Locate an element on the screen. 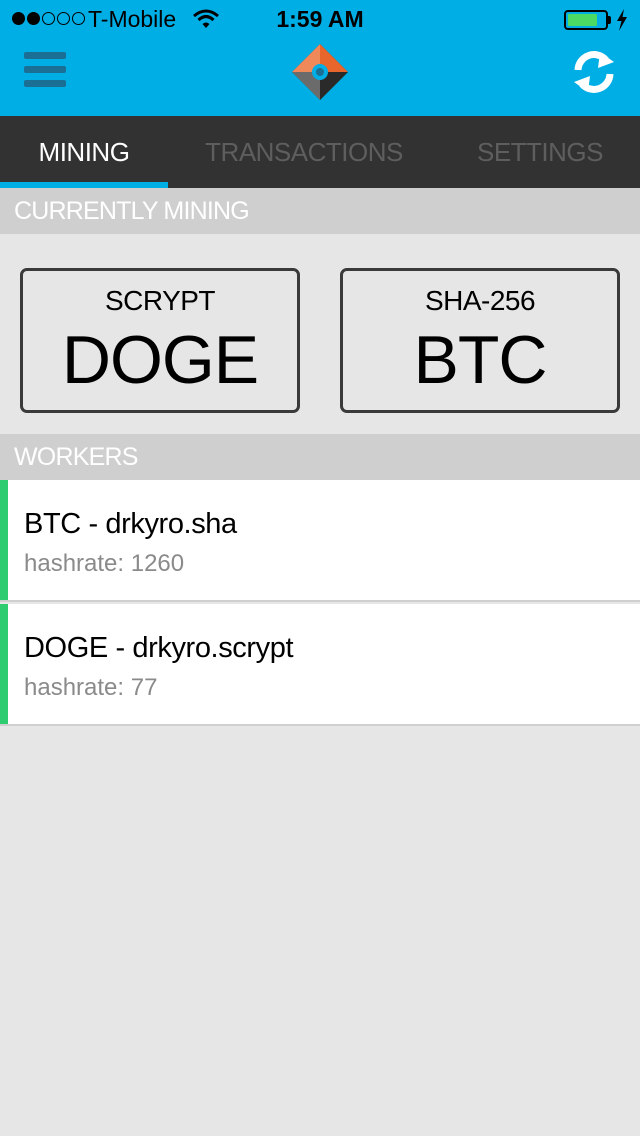  tab-label: MINING is located at coordinates (84, 151).